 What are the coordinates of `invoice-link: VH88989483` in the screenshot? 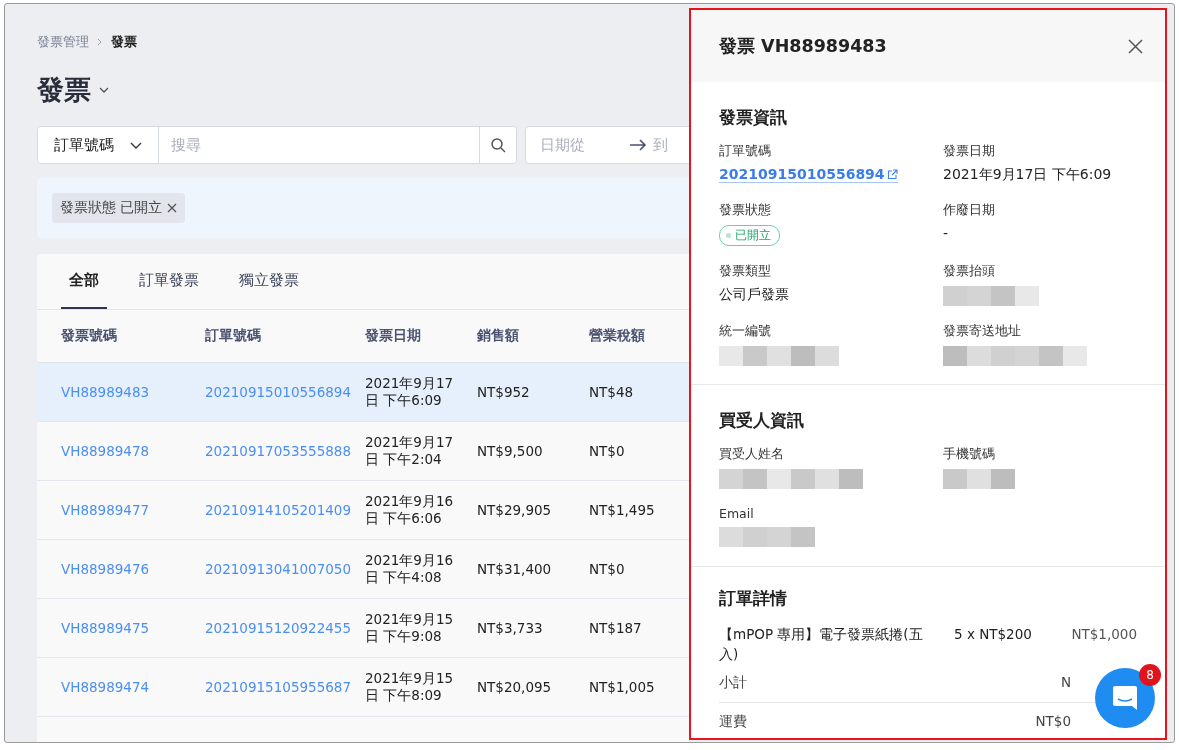 It's located at (105, 392).